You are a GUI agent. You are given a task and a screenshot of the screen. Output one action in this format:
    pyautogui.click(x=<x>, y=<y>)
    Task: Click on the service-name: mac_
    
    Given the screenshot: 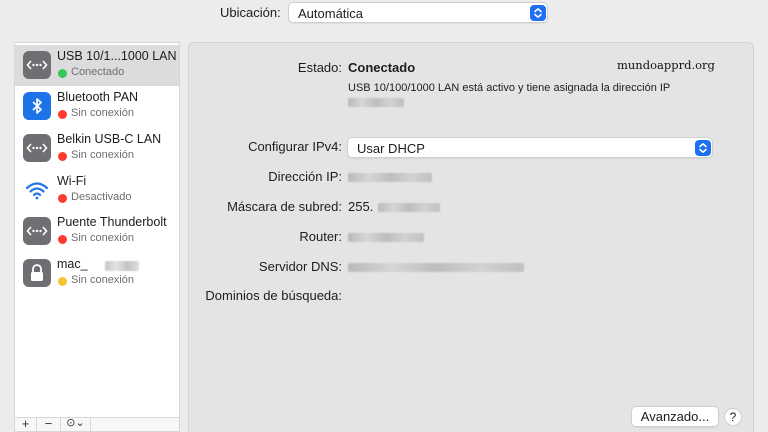 What is the action you would take?
    pyautogui.click(x=72, y=264)
    